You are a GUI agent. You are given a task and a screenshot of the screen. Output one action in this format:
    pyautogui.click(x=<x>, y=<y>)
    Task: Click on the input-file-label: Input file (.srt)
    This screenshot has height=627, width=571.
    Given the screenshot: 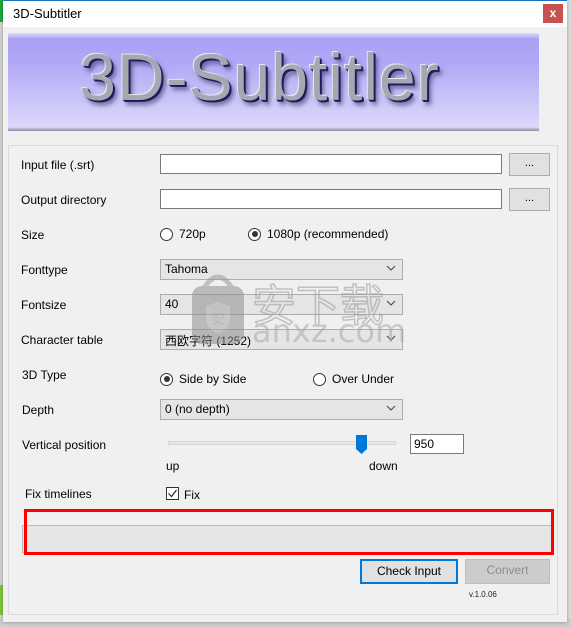 What is the action you would take?
    pyautogui.click(x=58, y=165)
    